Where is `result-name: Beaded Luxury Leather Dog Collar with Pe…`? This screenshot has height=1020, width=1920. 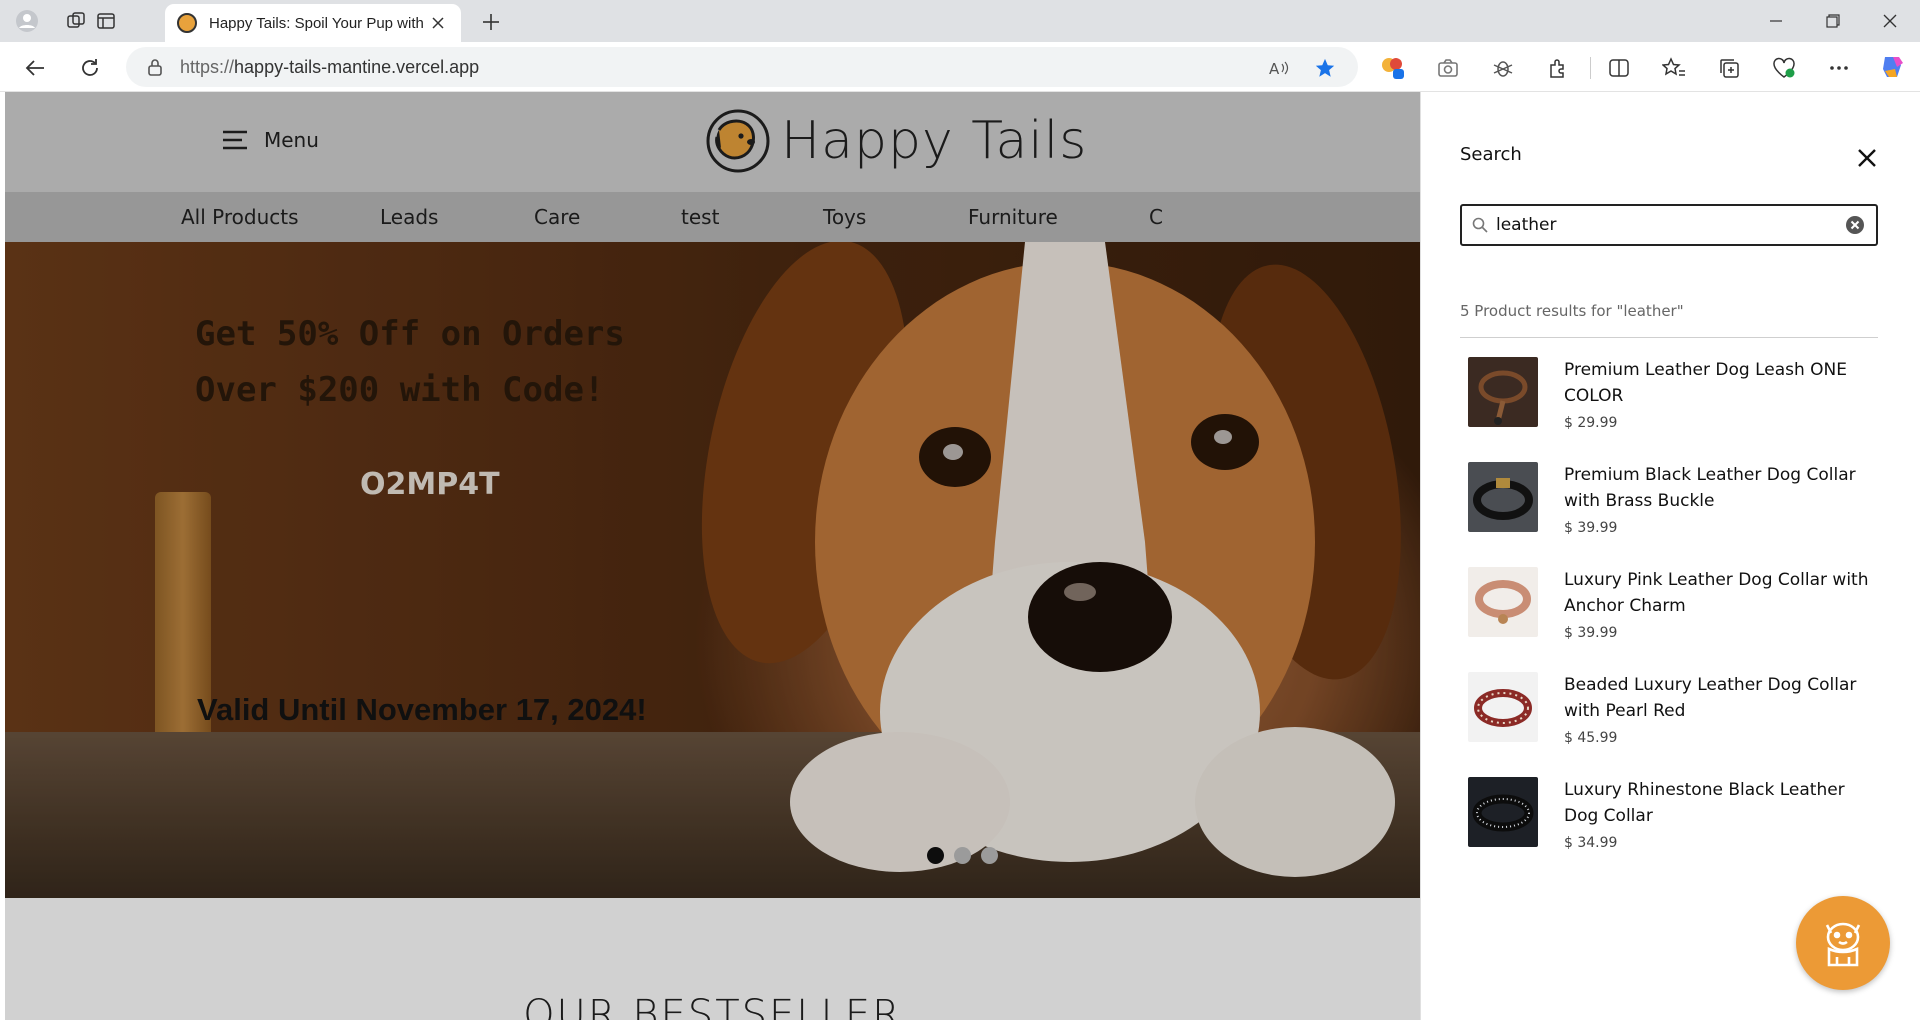 result-name: Beaded Luxury Leather Dog Collar with Pe… is located at coordinates (1710, 698).